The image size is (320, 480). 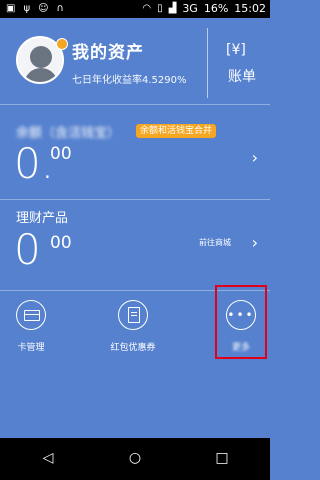 I want to click on wealth-amount-decimal: 00, so click(x=61, y=243).